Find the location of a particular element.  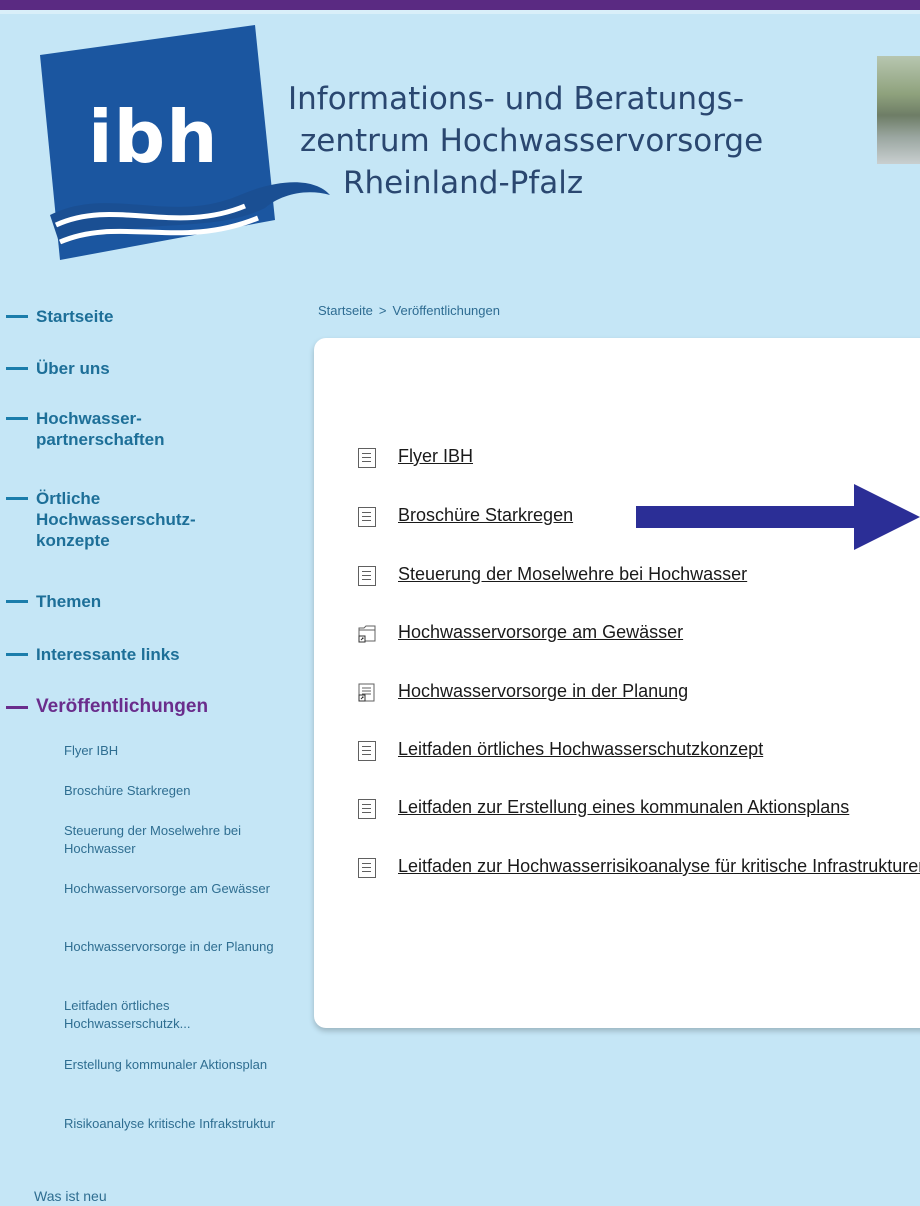

sidebar-subitem-moselwehre: Steuerung der Moselwehre bei Hochwasser is located at coordinates (179, 840).